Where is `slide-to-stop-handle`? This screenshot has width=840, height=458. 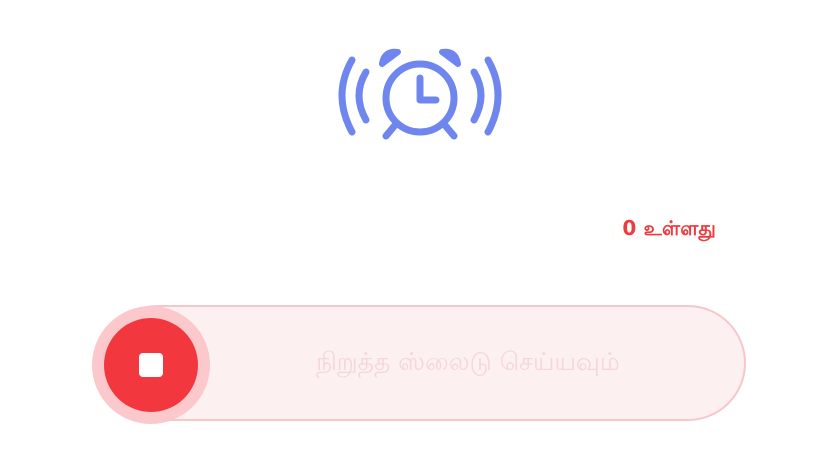 slide-to-stop-handle is located at coordinates (151, 365).